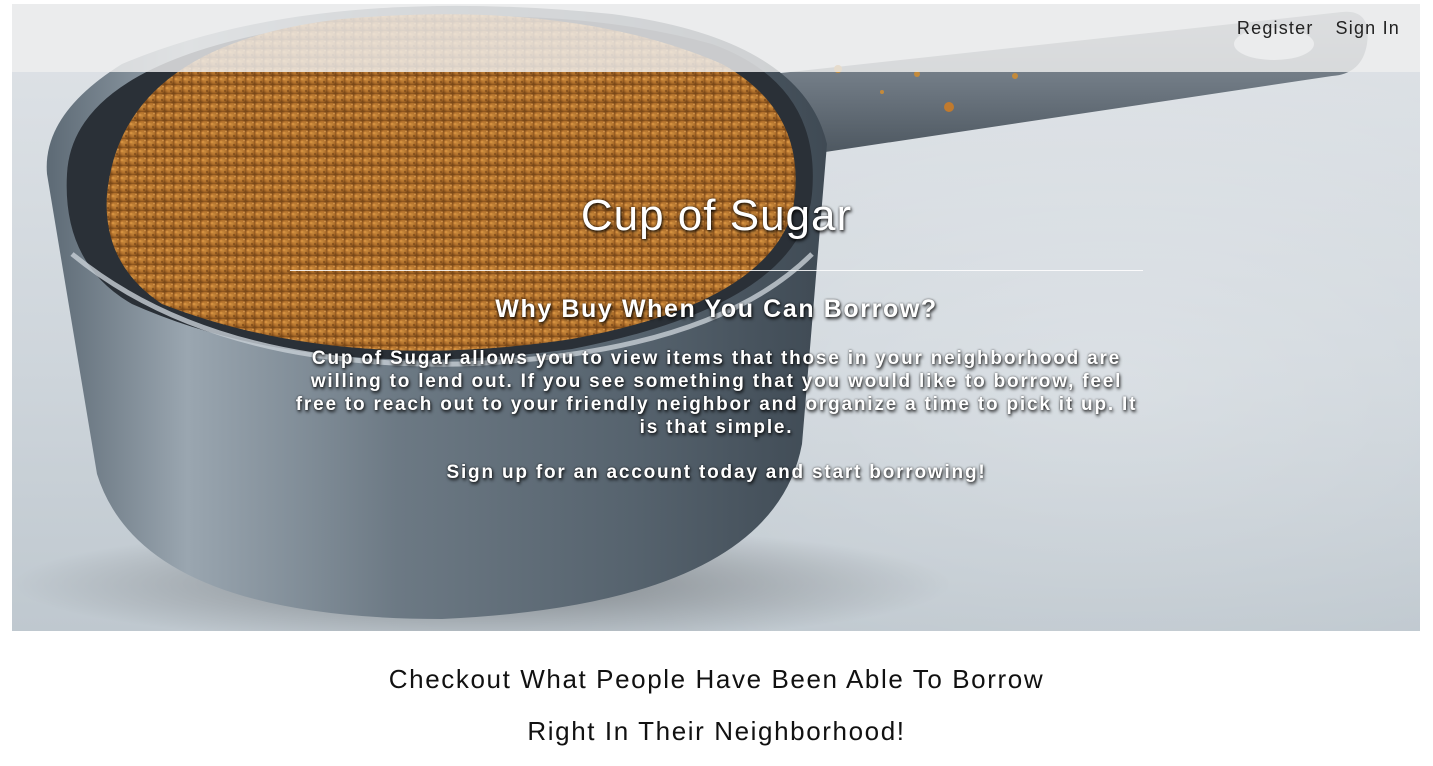 This screenshot has height=766, width=1433. What do you see at coordinates (716, 731) in the screenshot?
I see `section-heading-line2: Right In Their Neighborhood!` at bounding box center [716, 731].